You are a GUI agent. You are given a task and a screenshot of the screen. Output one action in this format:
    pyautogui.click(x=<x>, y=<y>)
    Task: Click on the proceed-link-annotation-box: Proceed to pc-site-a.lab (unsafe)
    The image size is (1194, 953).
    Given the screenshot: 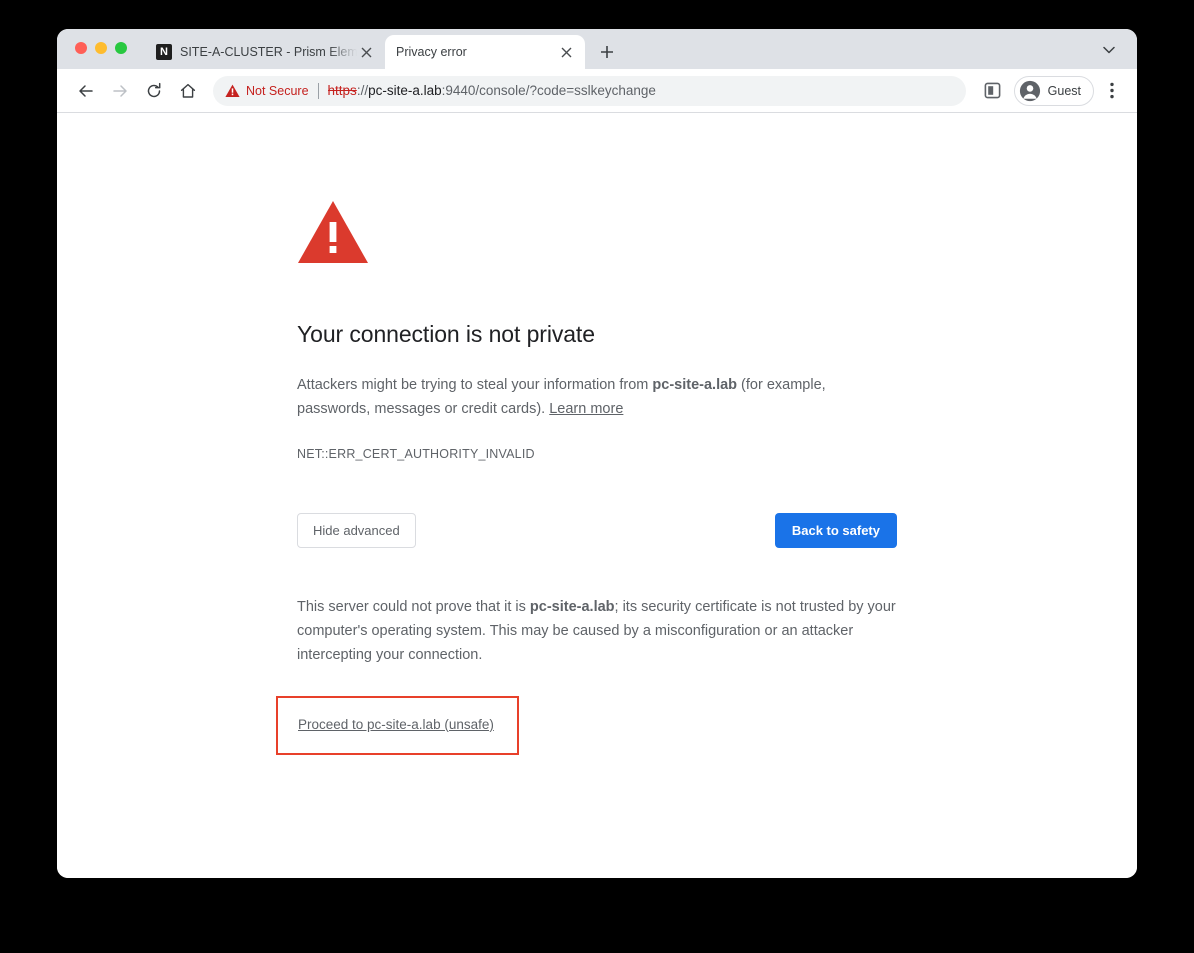 What is the action you would take?
    pyautogui.click(x=397, y=725)
    